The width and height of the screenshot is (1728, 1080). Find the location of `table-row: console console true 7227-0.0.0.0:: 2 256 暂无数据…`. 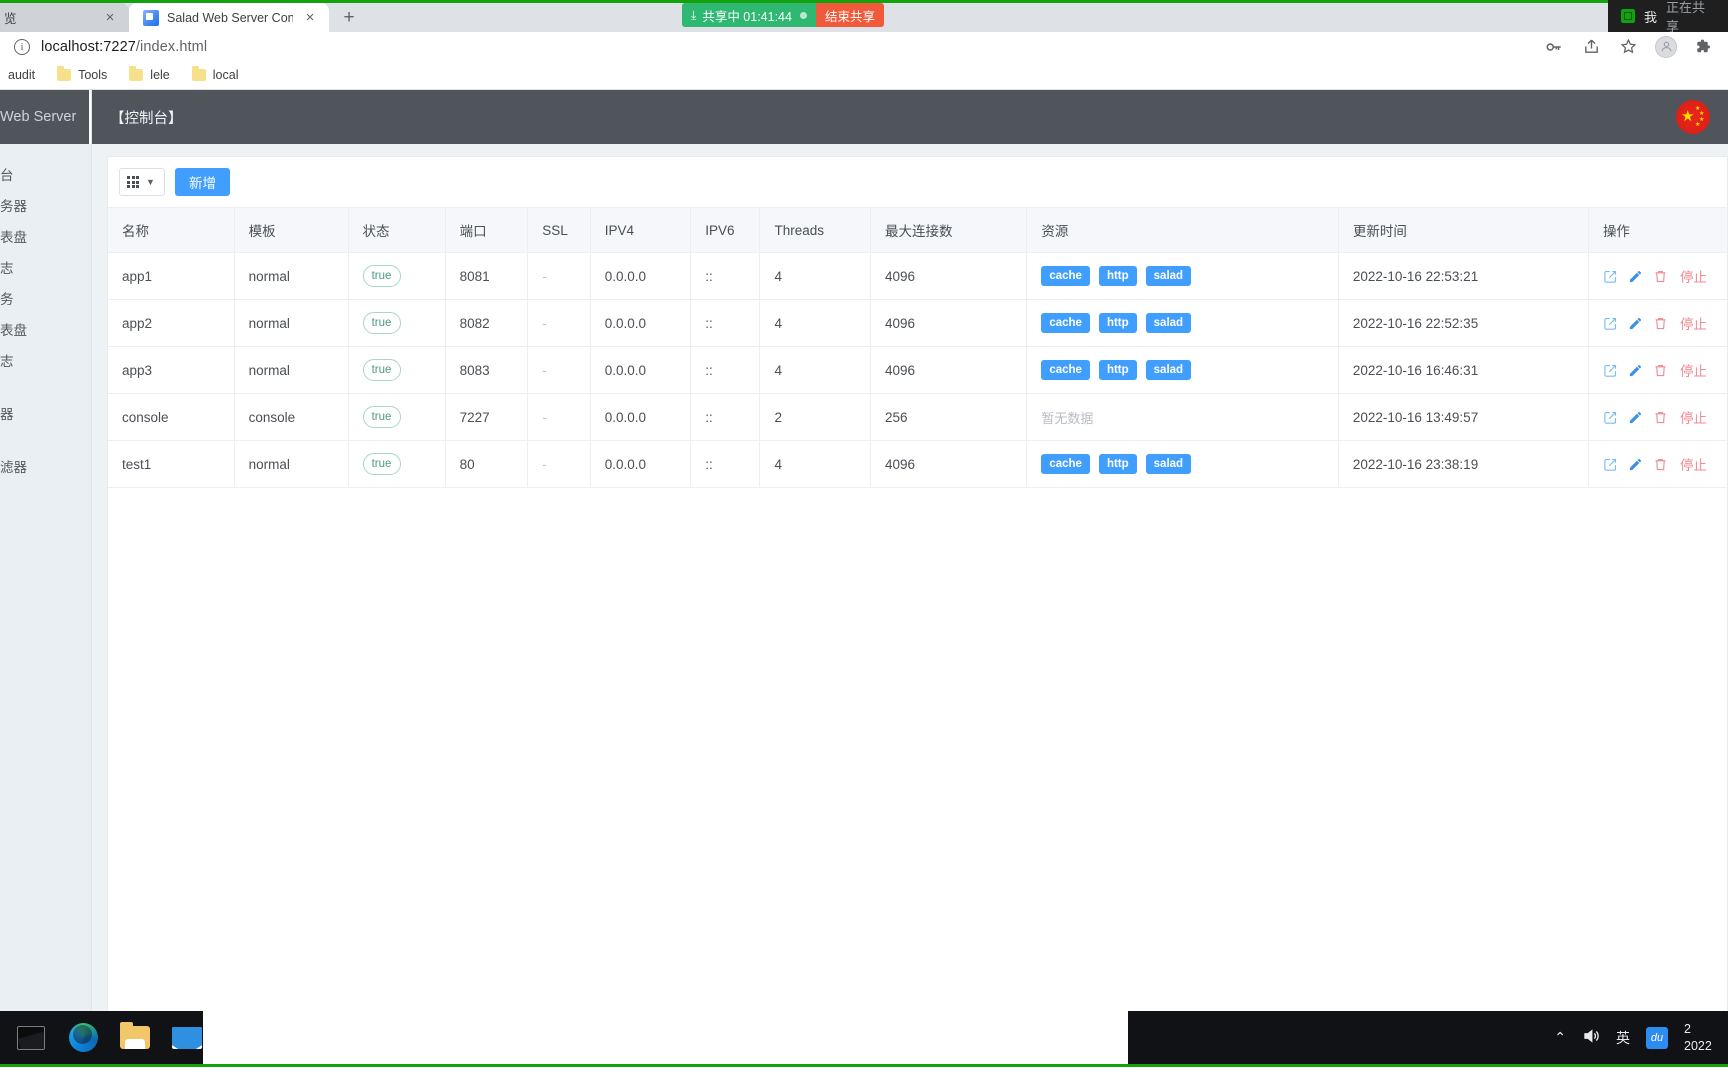

table-row: console console true 7227-0.0.0.0:: 2 256 暂无数据… is located at coordinates (917, 417).